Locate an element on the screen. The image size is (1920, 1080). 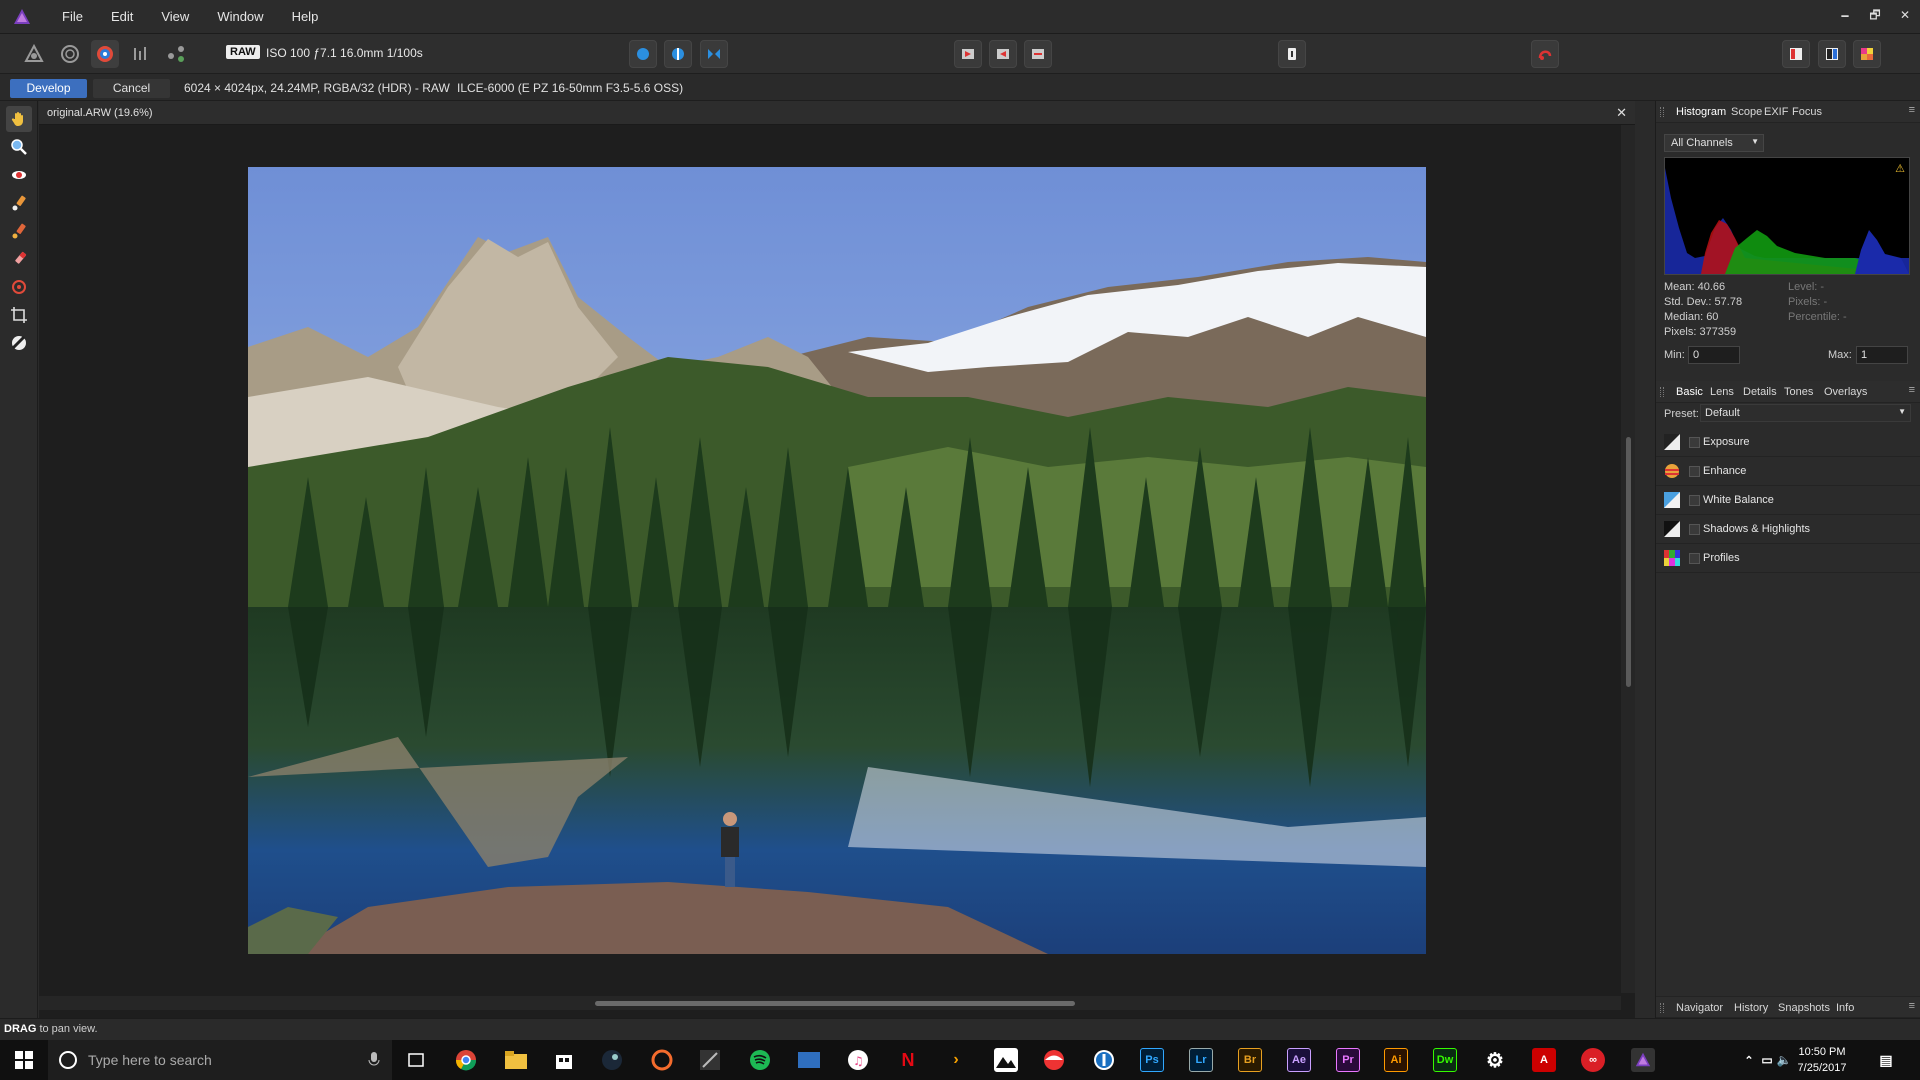
develop-persona-icon is located at coordinates (105, 54).